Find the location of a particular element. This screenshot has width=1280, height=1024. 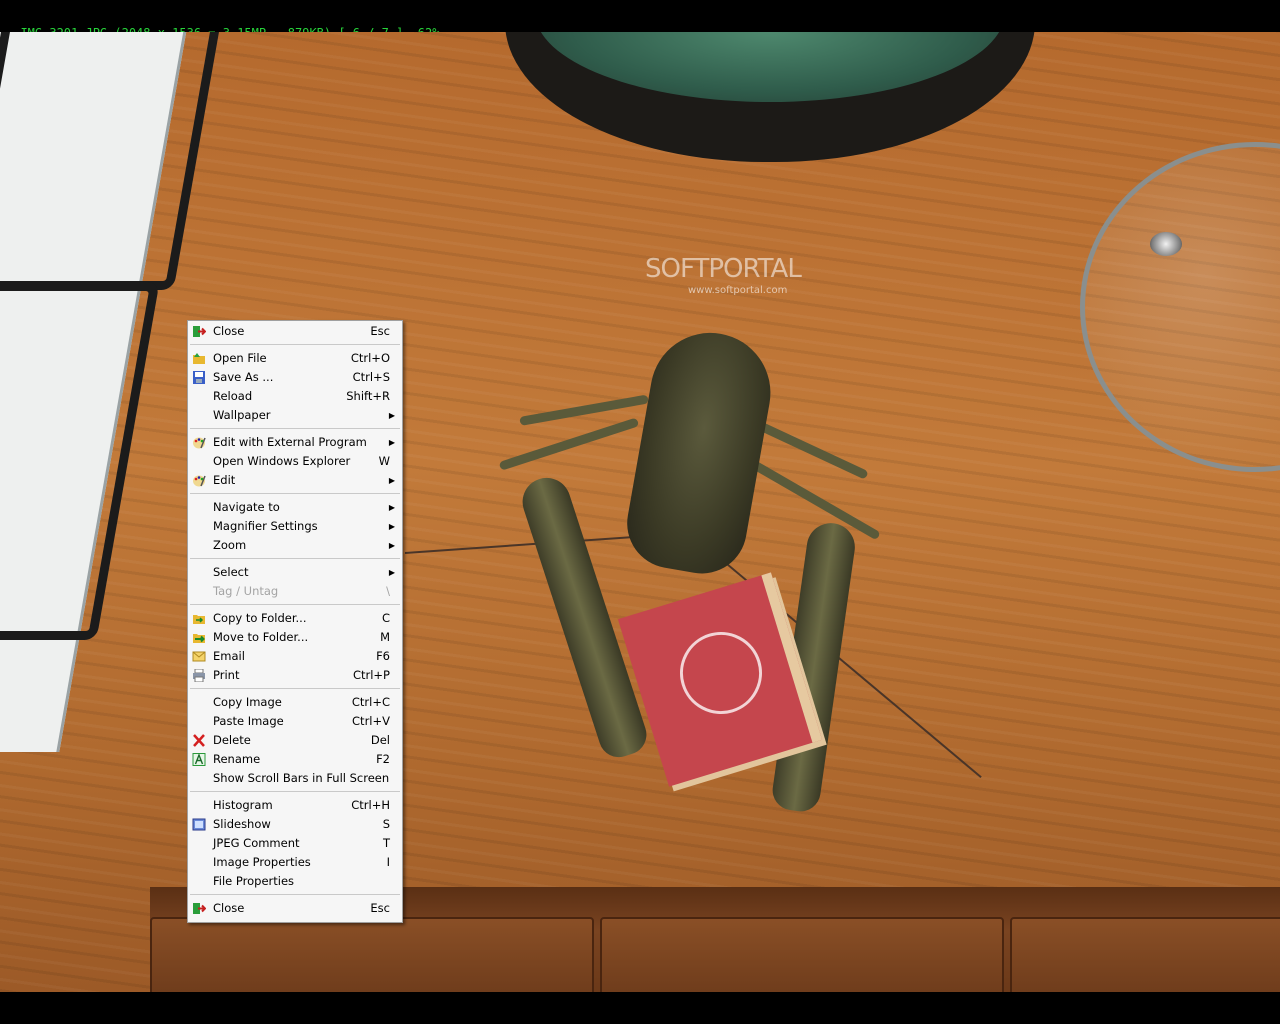

rename-icon is located at coordinates (199, 759).